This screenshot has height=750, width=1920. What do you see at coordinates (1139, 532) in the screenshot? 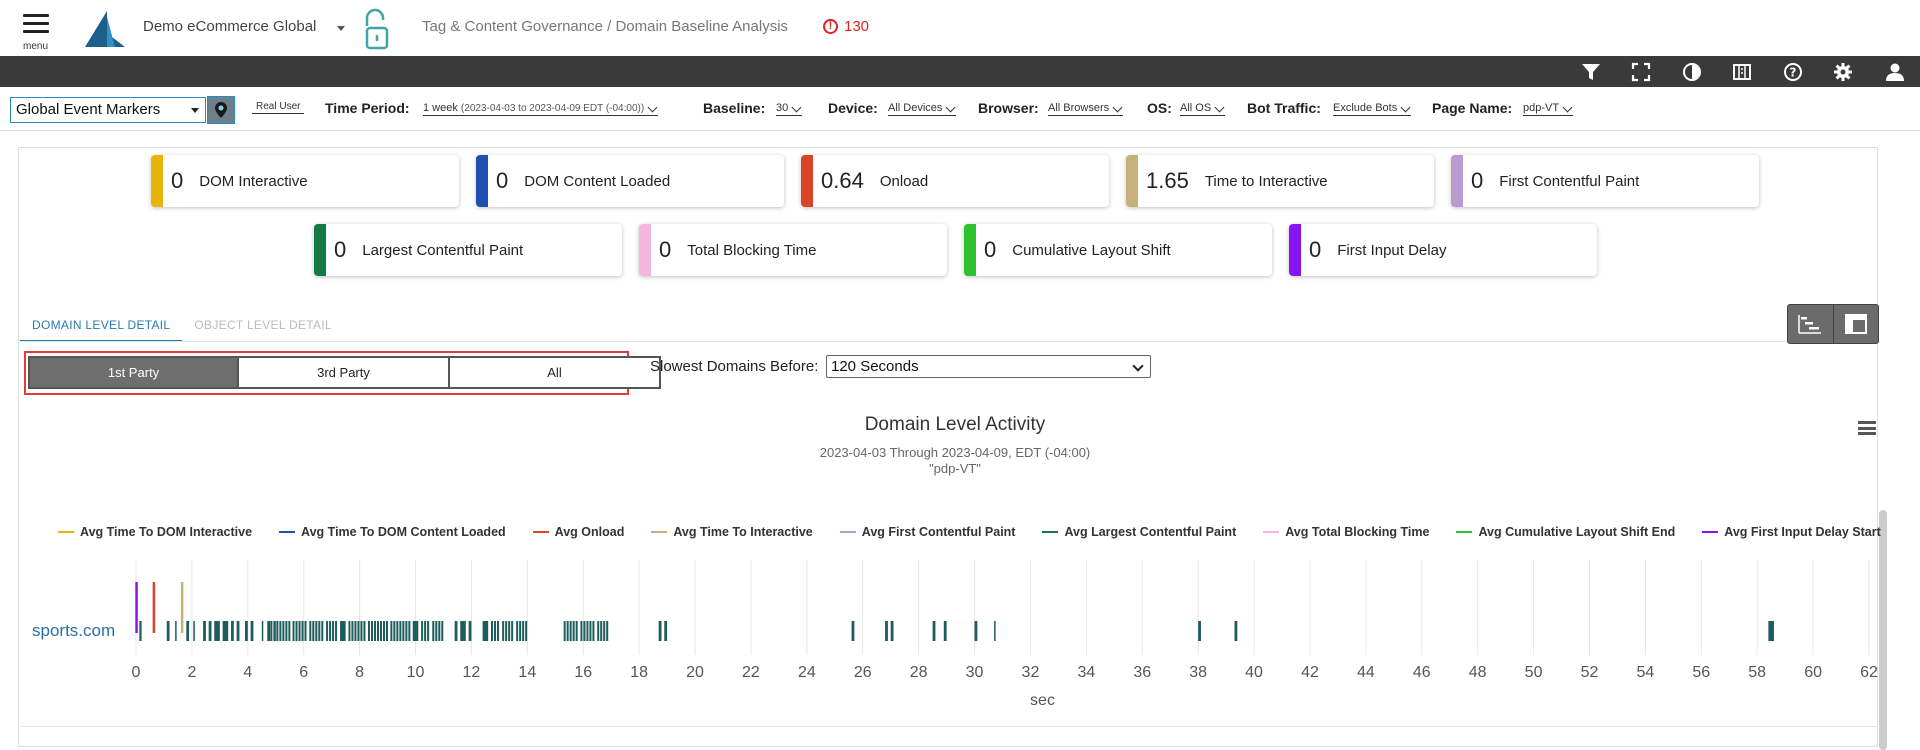
I see `legend-item: Avg Largest Contentful Paint` at bounding box center [1139, 532].